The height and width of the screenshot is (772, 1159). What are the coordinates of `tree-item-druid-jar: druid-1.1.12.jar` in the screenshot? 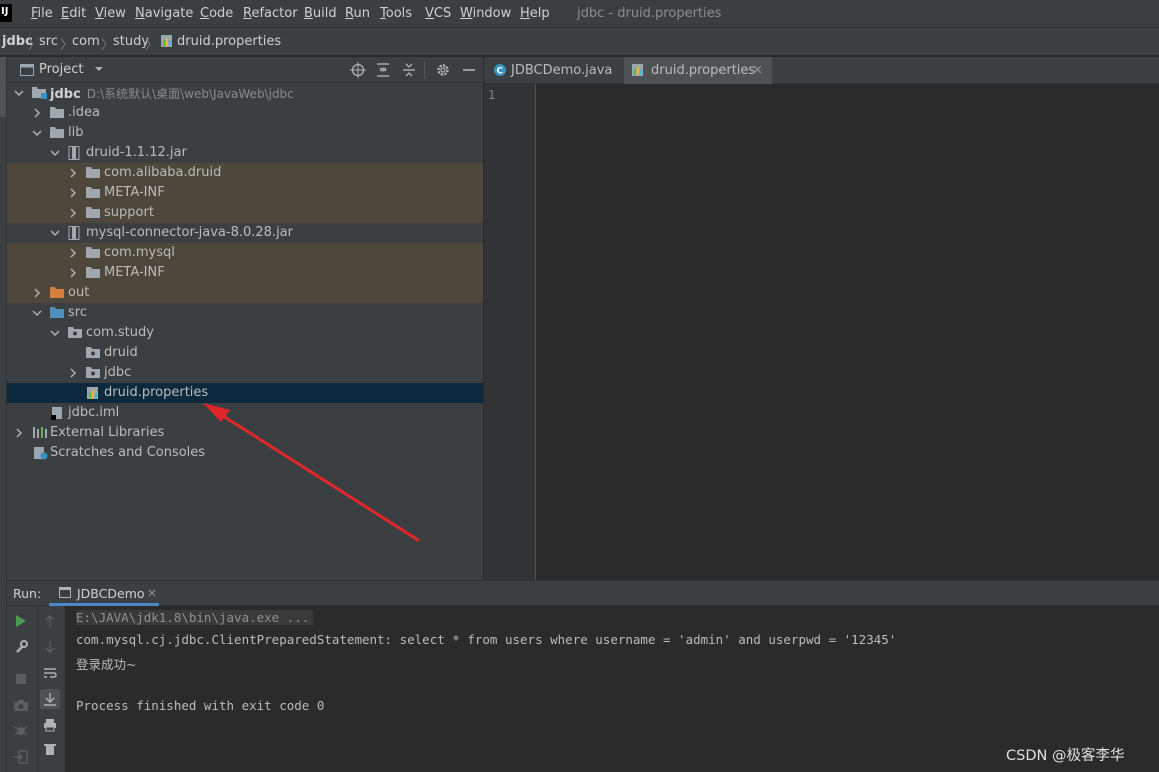 It's located at (245, 153).